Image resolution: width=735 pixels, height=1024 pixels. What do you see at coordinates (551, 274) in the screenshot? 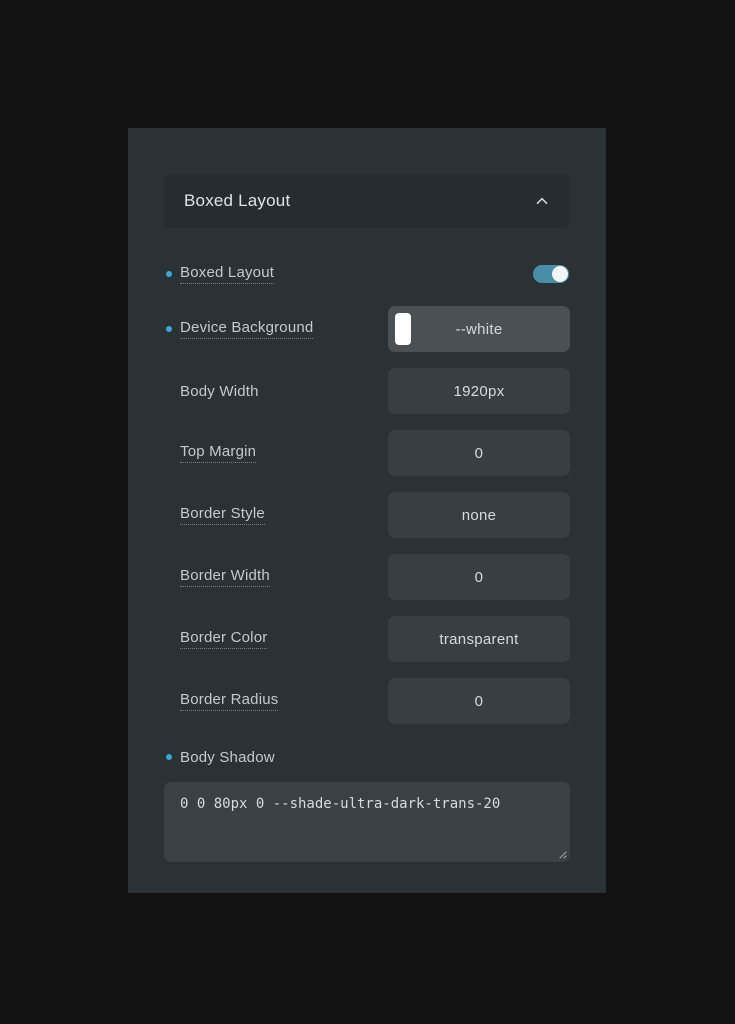
I see `boxed-layout-toggle` at bounding box center [551, 274].